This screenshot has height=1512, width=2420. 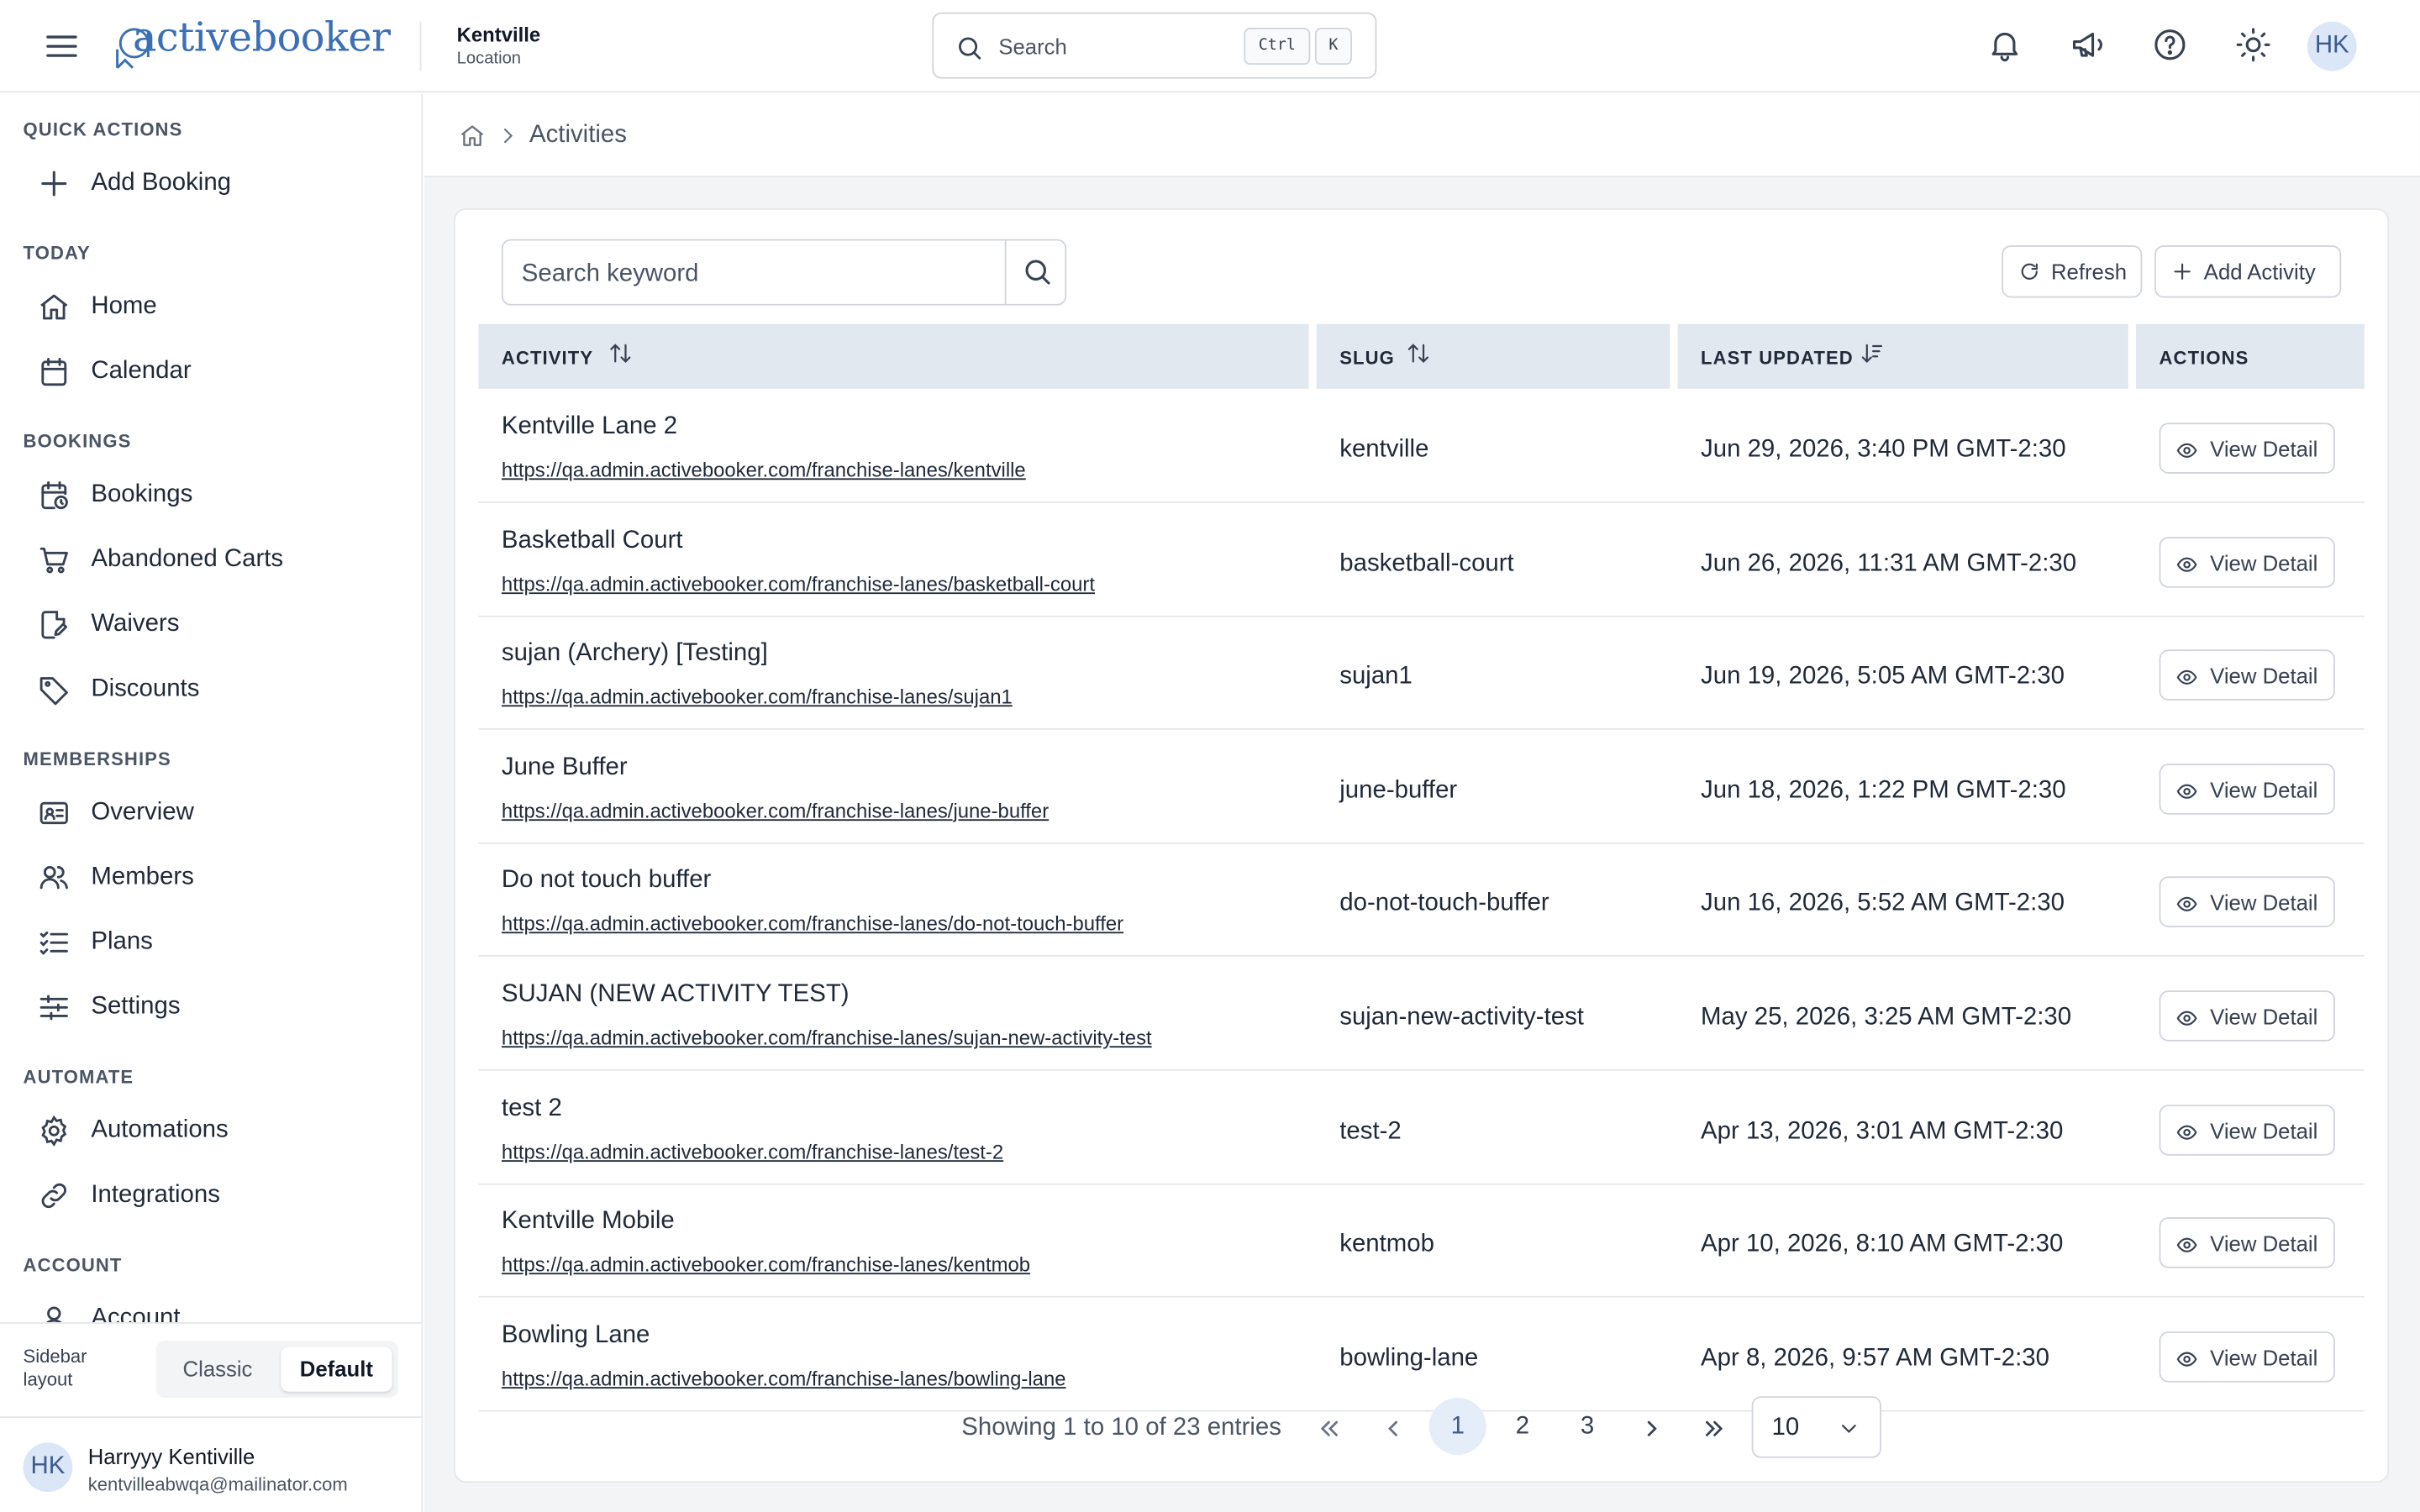 What do you see at coordinates (1386, 1244) in the screenshot?
I see `activity-slug: kentmob` at bounding box center [1386, 1244].